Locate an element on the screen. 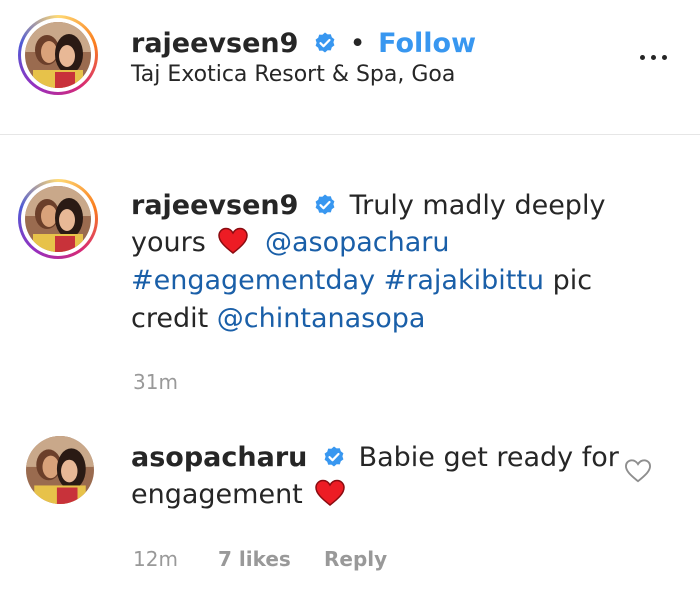 Image resolution: width=700 pixels, height=589 pixels. more-options-icon is located at coordinates (658, 57).